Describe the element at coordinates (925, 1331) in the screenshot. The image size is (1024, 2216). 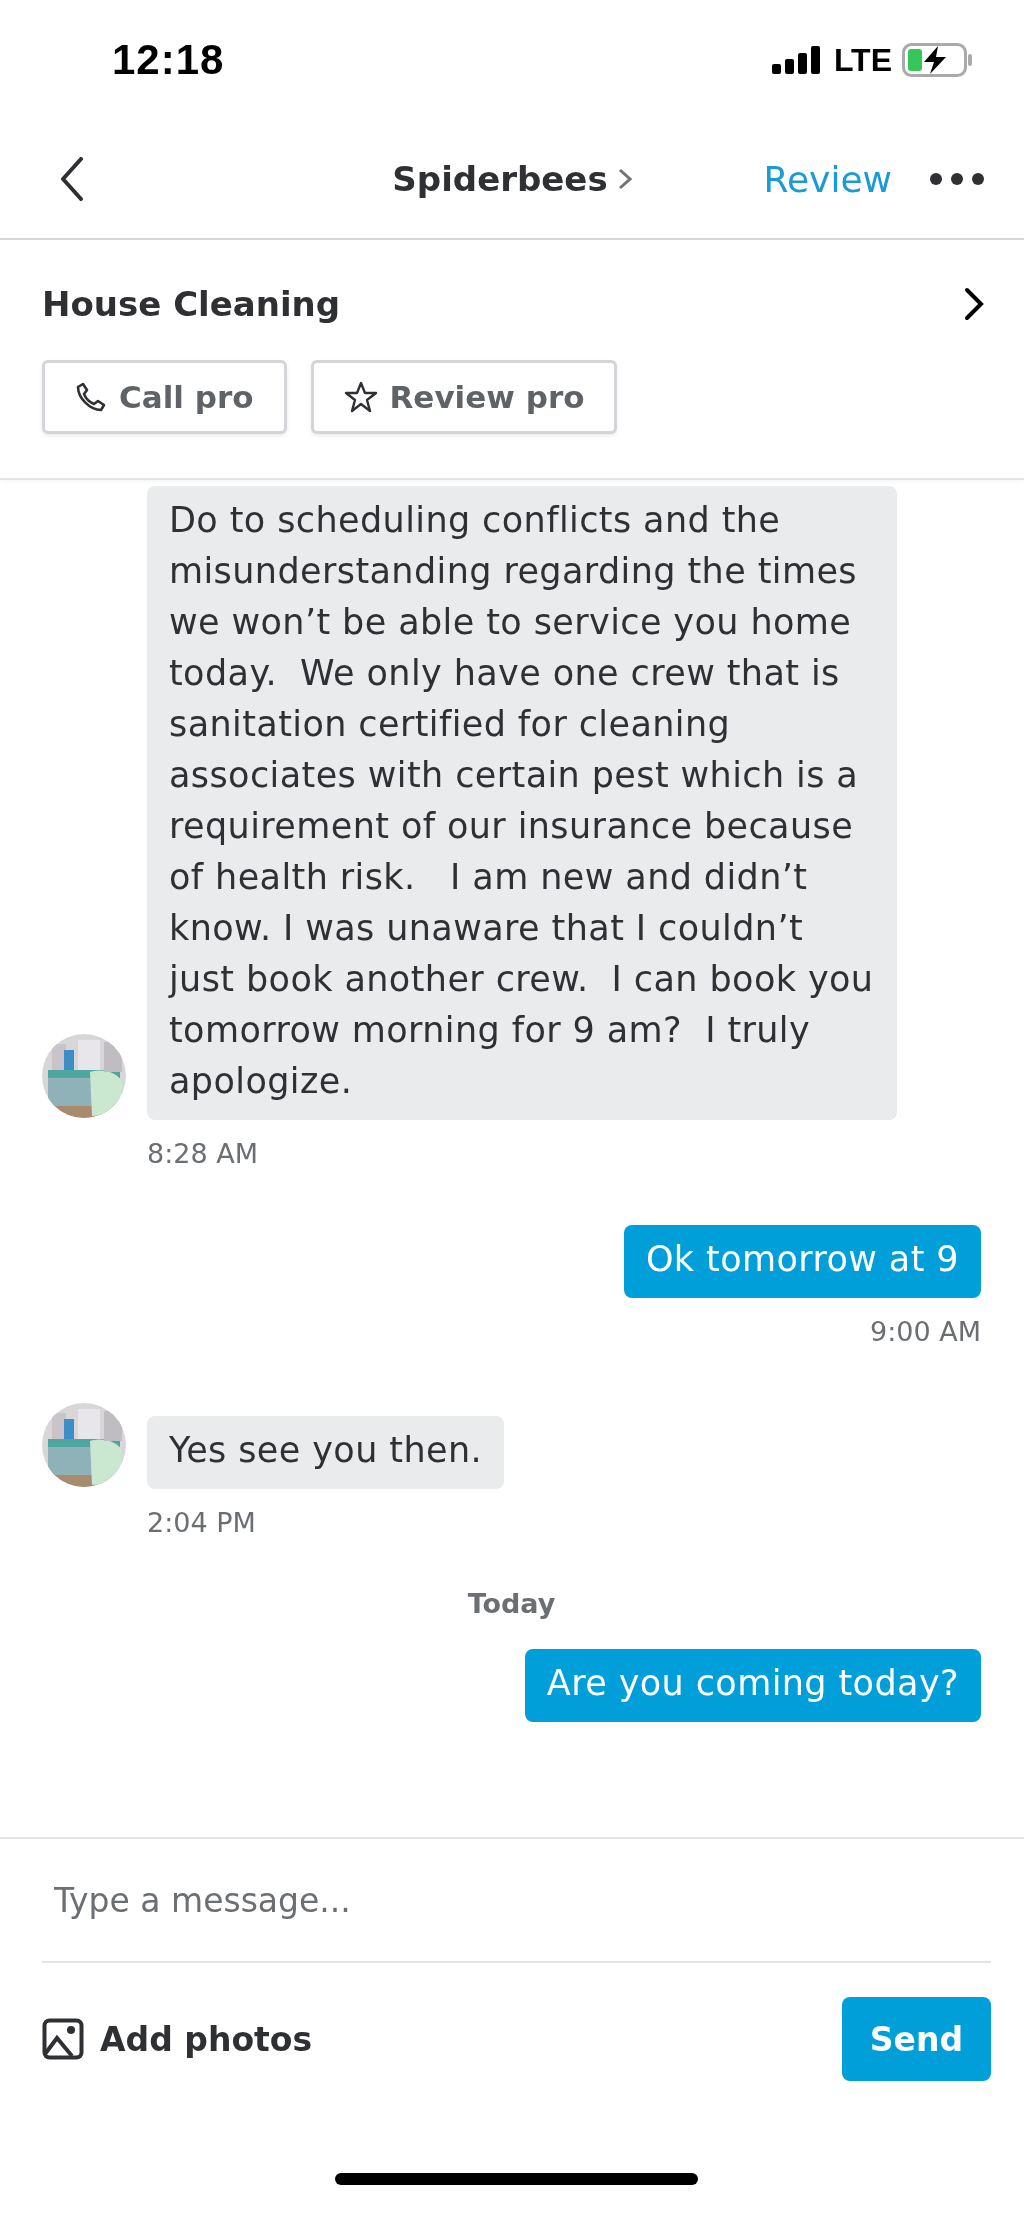
I see `message-time: 9:00 AM` at that location.